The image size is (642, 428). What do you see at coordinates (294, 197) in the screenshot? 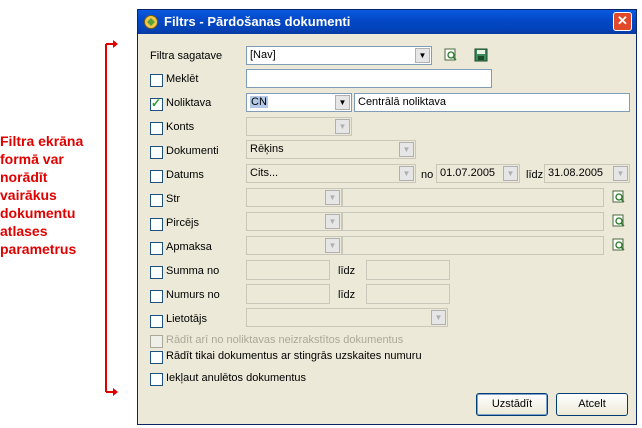
I see `str-code-select: ▼` at bounding box center [294, 197].